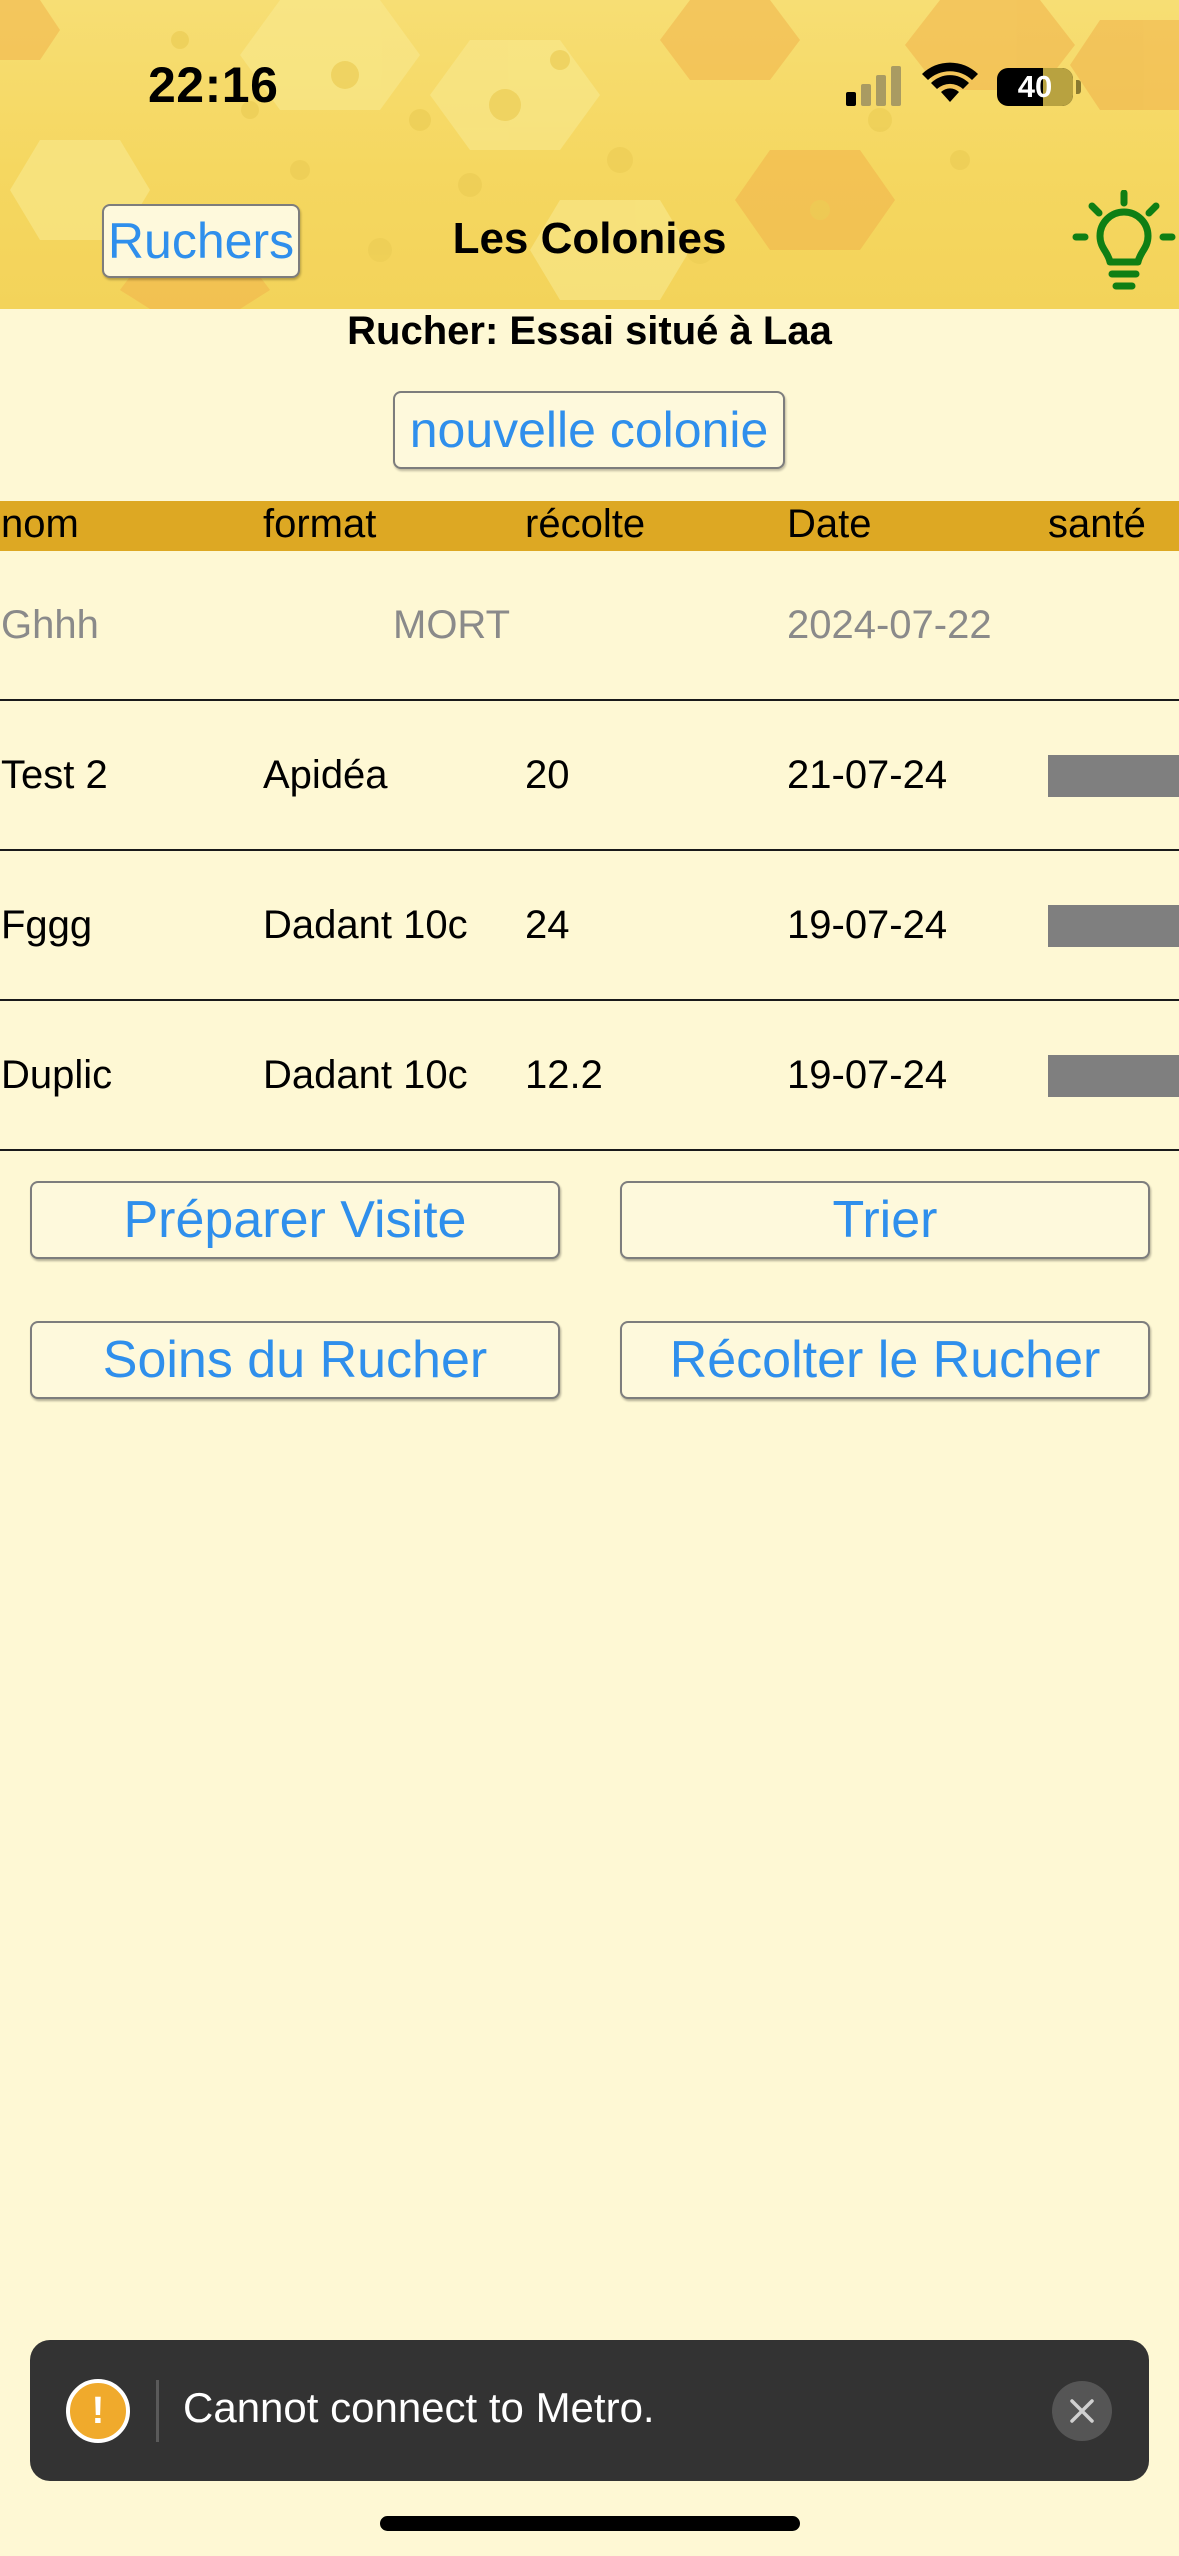  I want to click on column-header-recolte: récolte, so click(585, 524).